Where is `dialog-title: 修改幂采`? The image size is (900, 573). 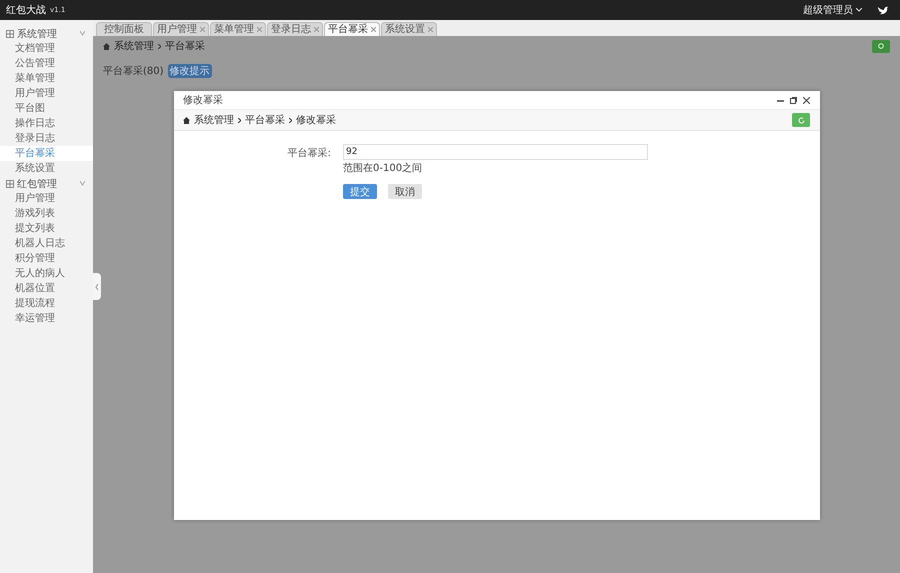 dialog-title: 修改幂采 is located at coordinates (203, 100).